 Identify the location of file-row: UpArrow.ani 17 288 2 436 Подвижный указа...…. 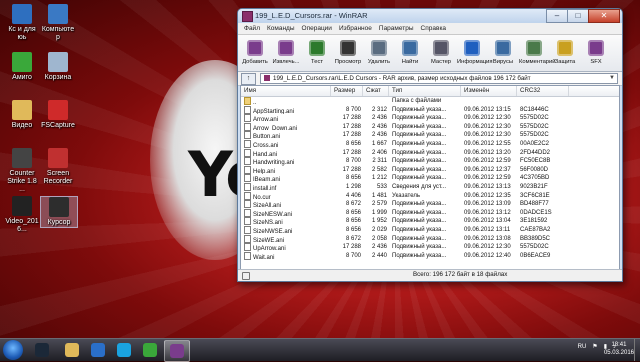
(430, 247).